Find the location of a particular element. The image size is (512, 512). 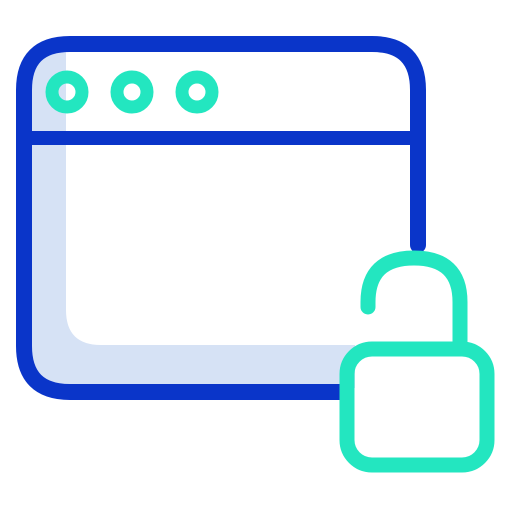

unlocked-padlock-icon is located at coordinates (417, 361).